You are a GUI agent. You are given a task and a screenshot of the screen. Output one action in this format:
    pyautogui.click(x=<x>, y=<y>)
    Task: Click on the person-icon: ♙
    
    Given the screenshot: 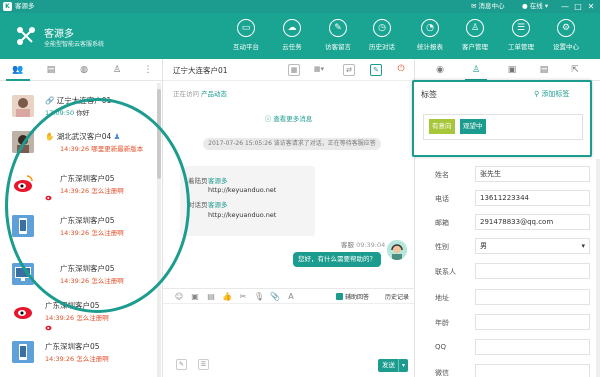 What is the action you would take?
    pyautogui.click(x=117, y=70)
    